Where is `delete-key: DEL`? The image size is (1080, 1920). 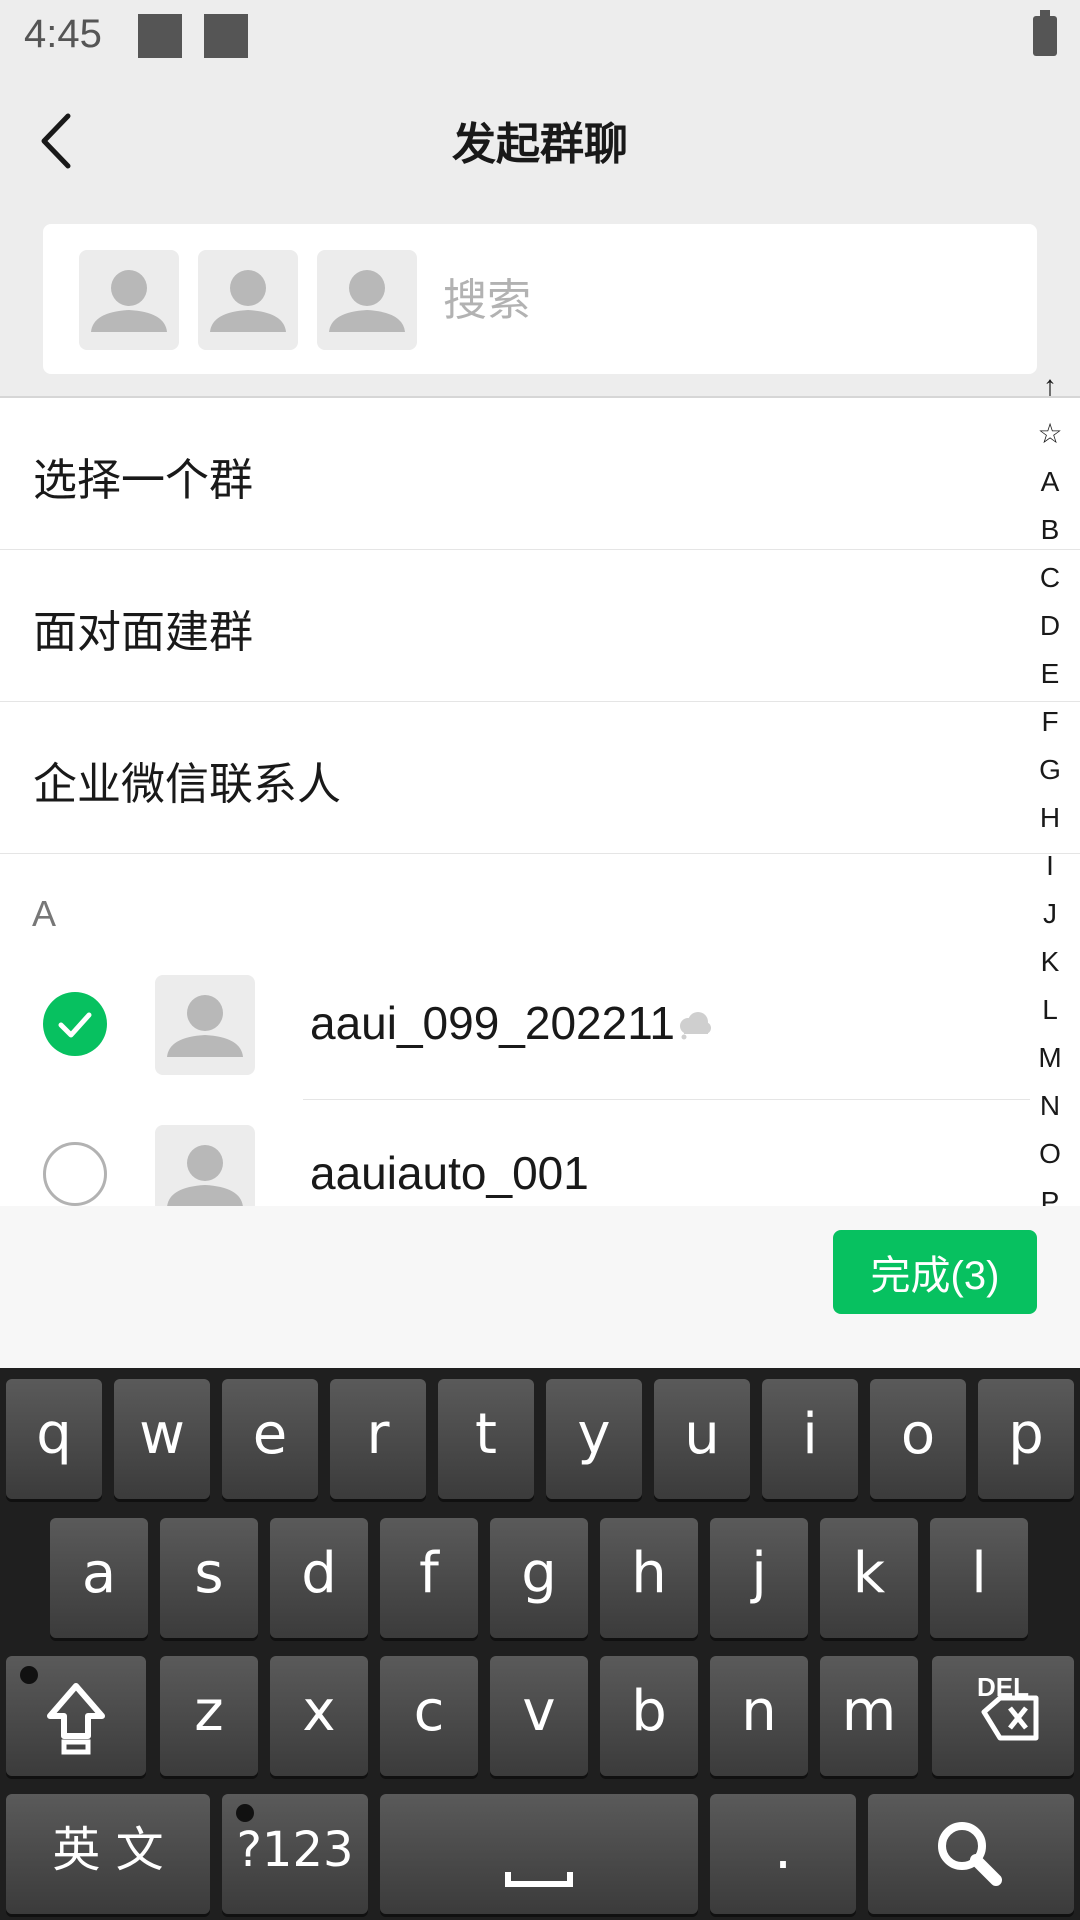 delete-key: DEL is located at coordinates (1003, 1716).